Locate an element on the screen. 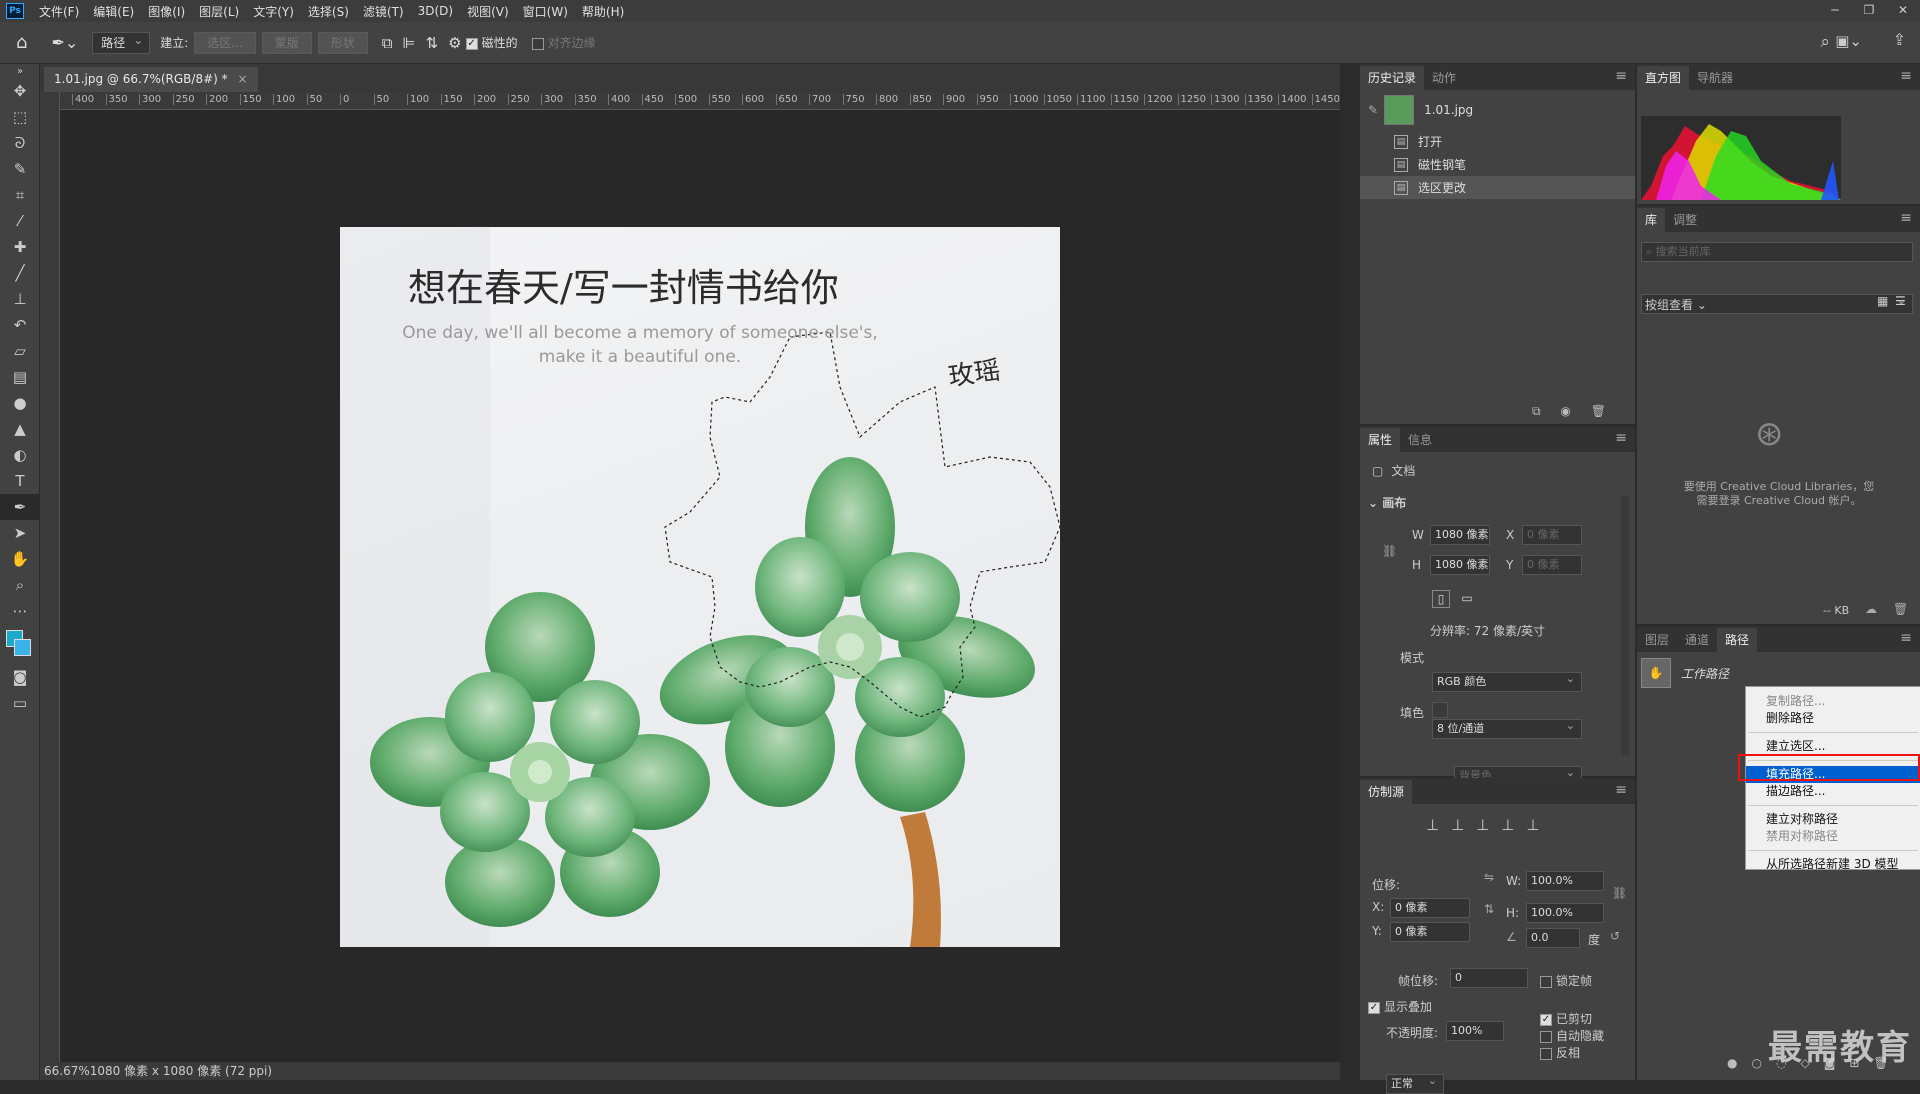 Image resolution: width=1920 pixels, height=1094 pixels. history-step-open: ▤ 打开 is located at coordinates (1497, 141).